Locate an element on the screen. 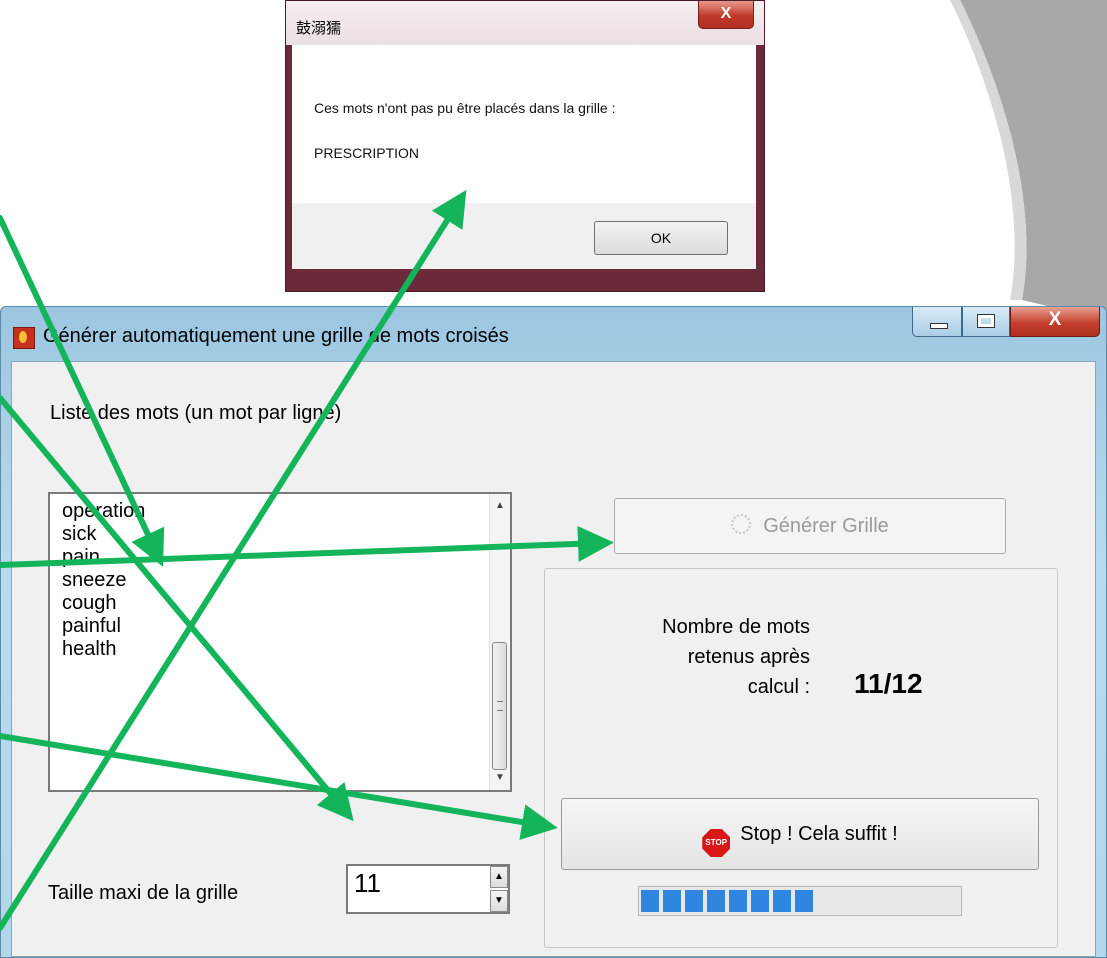  dialog-word-list: PRESCRIPTION is located at coordinates (367, 153).